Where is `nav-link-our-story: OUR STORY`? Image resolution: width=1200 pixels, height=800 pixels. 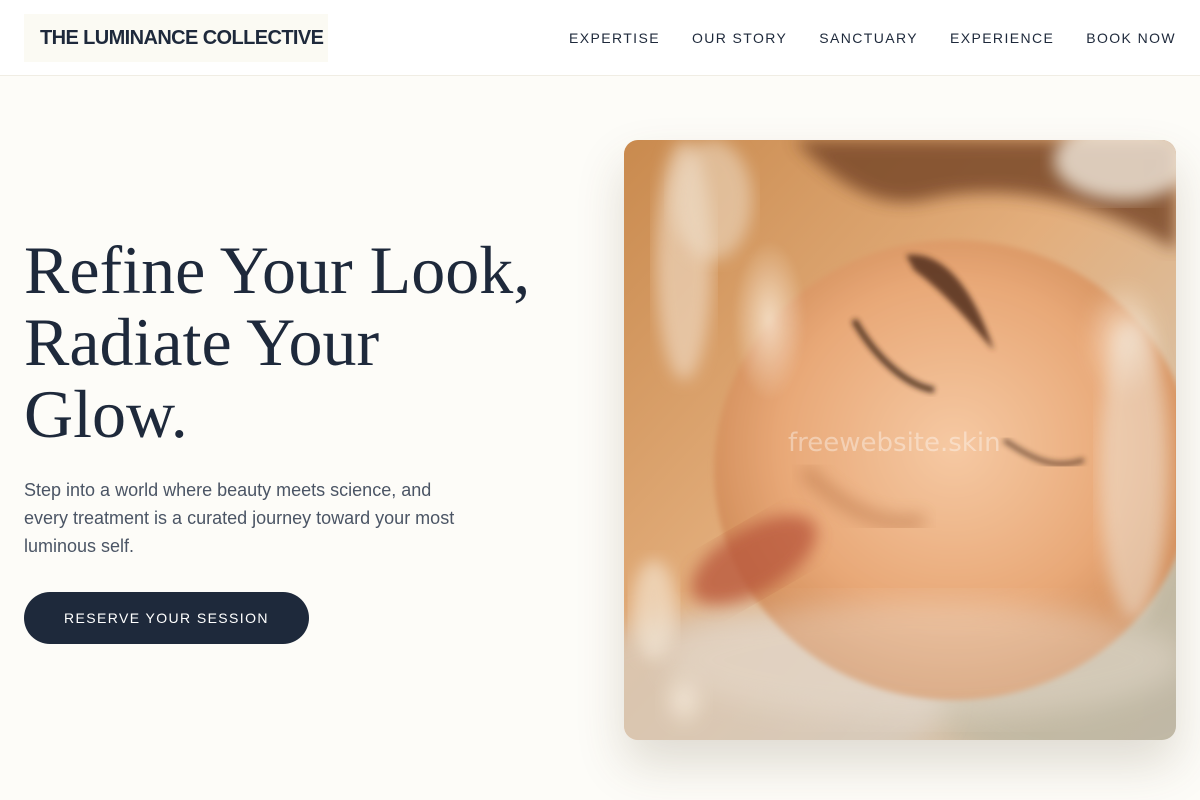
nav-link-our-story: OUR STORY is located at coordinates (739, 38).